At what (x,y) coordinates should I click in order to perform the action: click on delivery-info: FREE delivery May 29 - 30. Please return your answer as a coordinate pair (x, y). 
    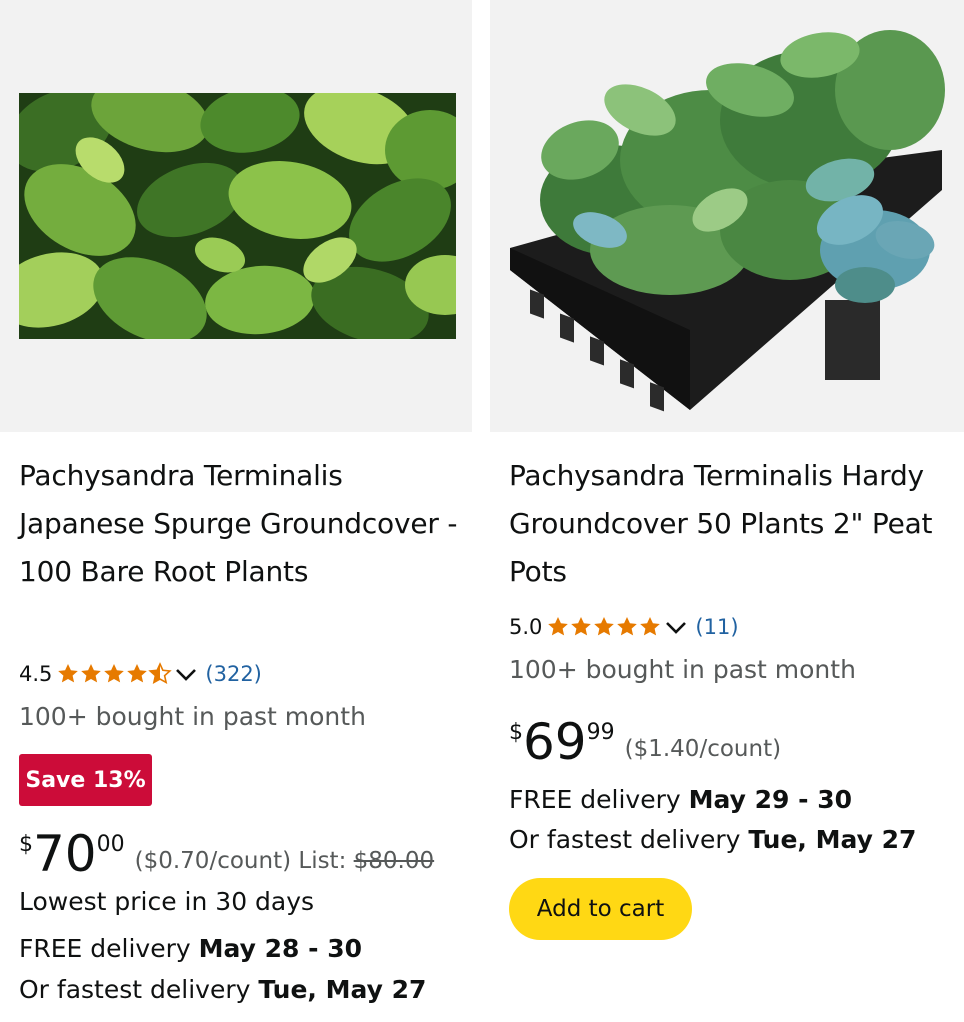
    Looking at the image, I should click on (680, 799).